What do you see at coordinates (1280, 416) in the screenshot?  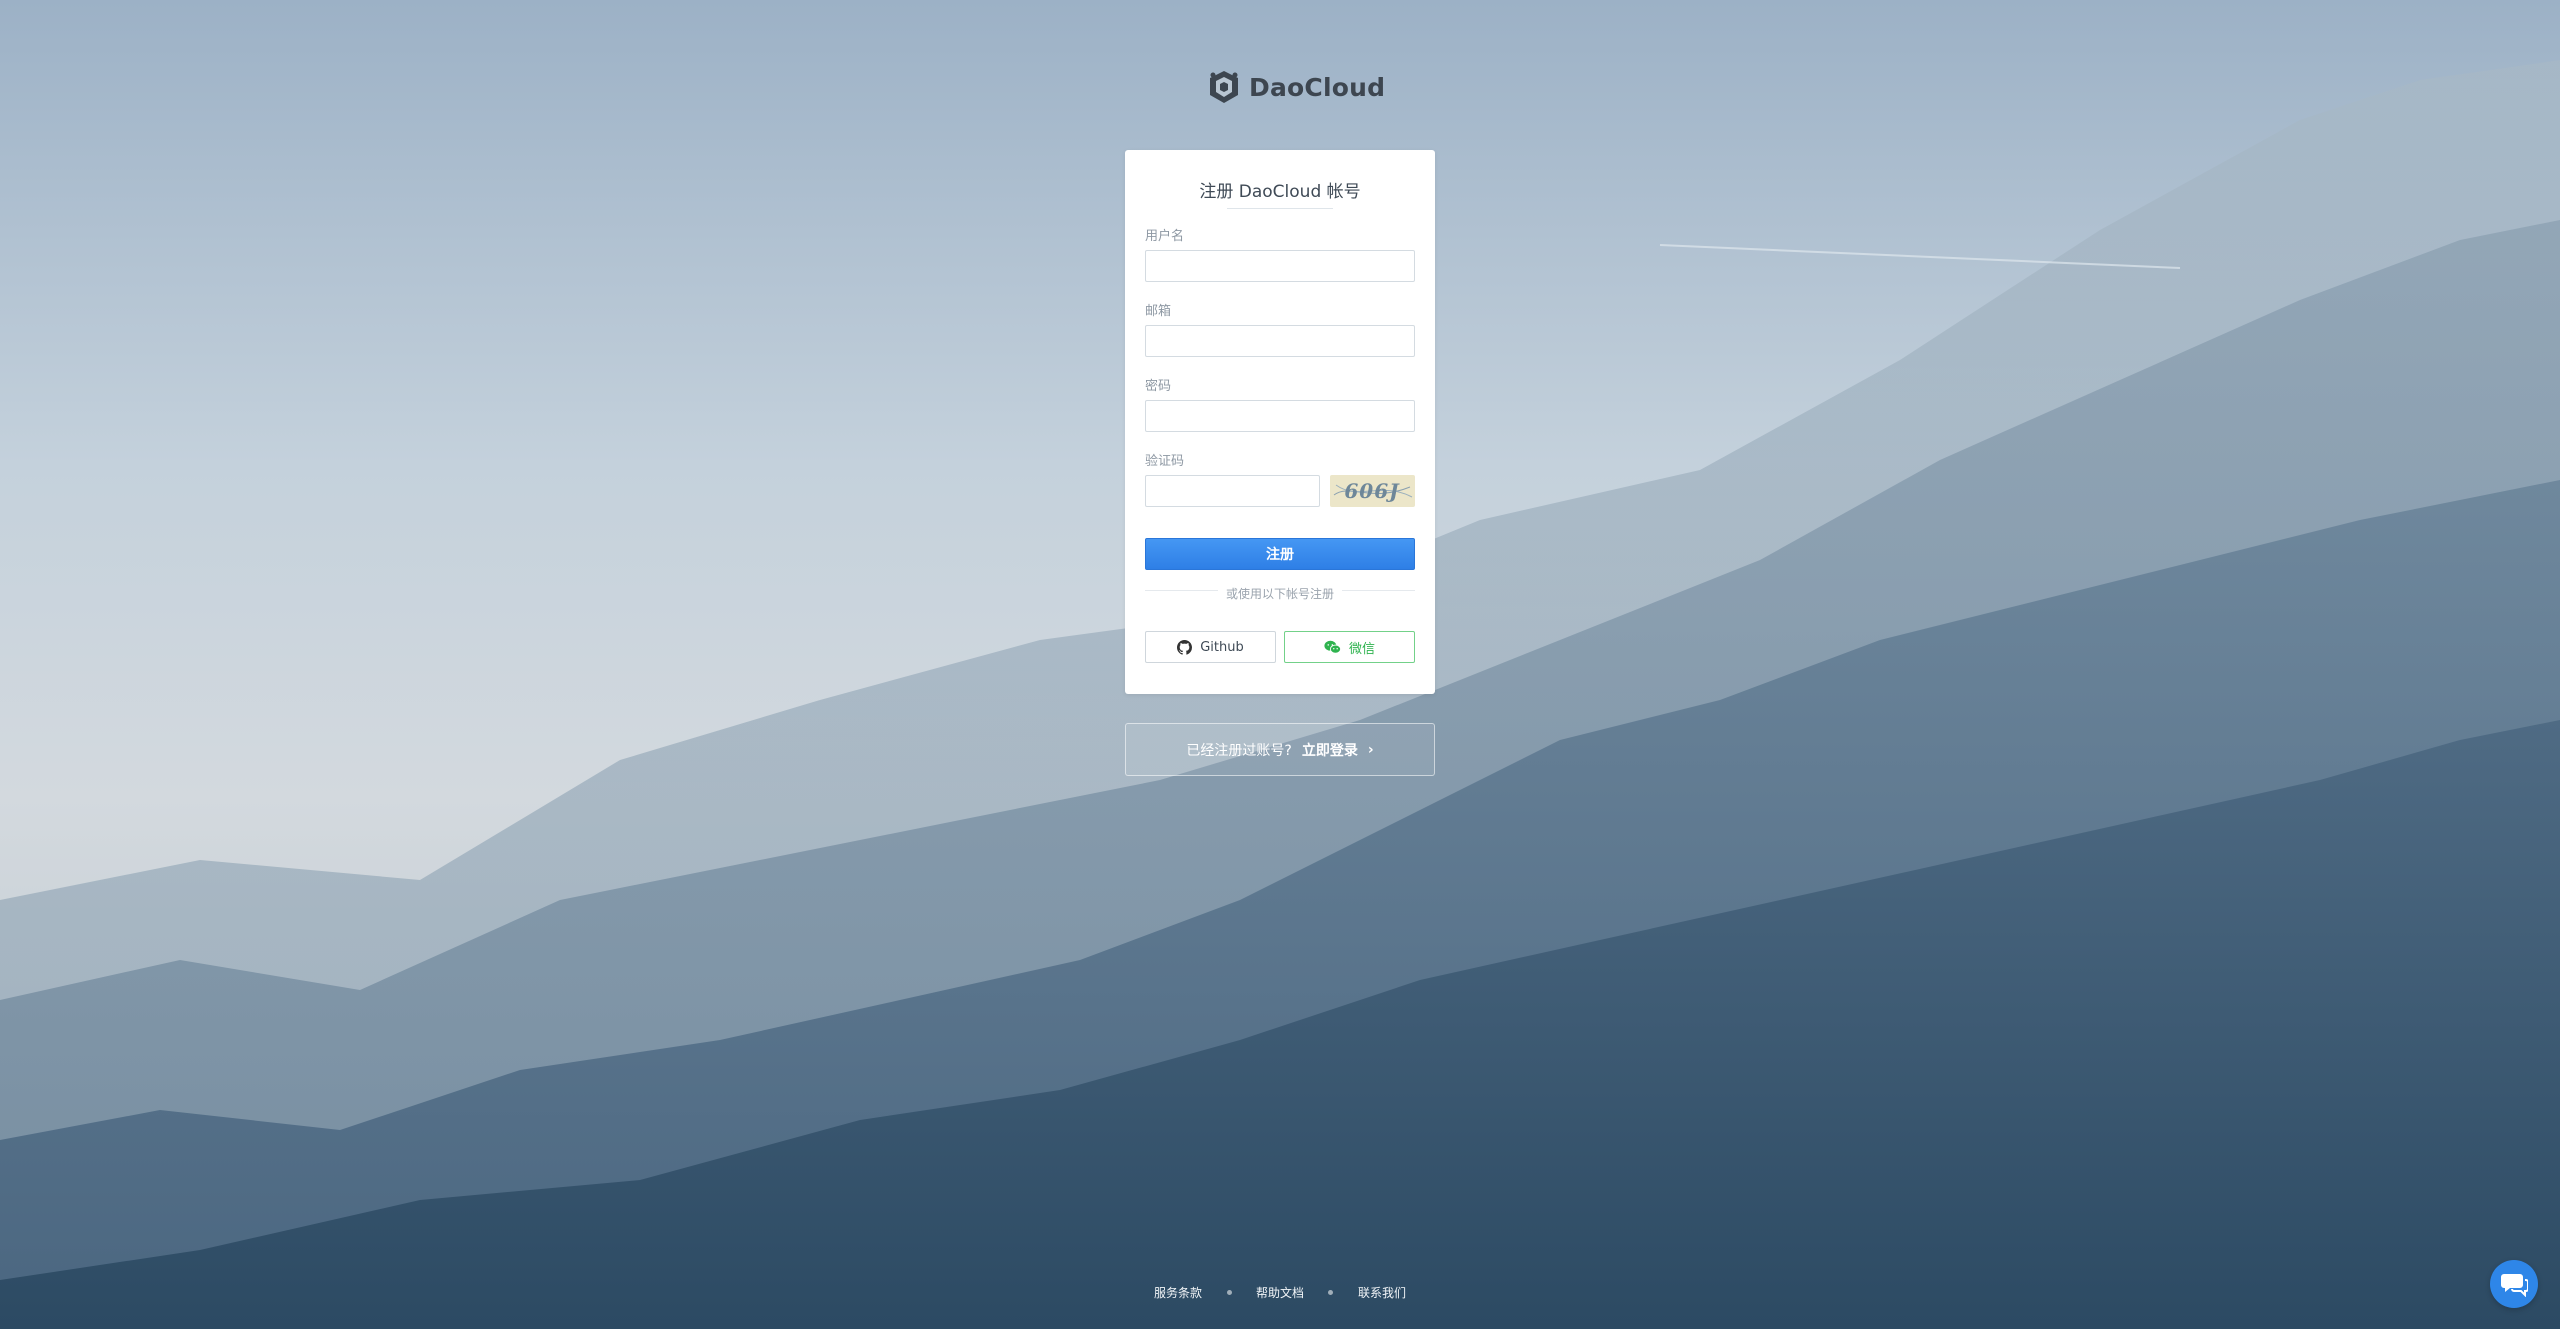 I see `password-input` at bounding box center [1280, 416].